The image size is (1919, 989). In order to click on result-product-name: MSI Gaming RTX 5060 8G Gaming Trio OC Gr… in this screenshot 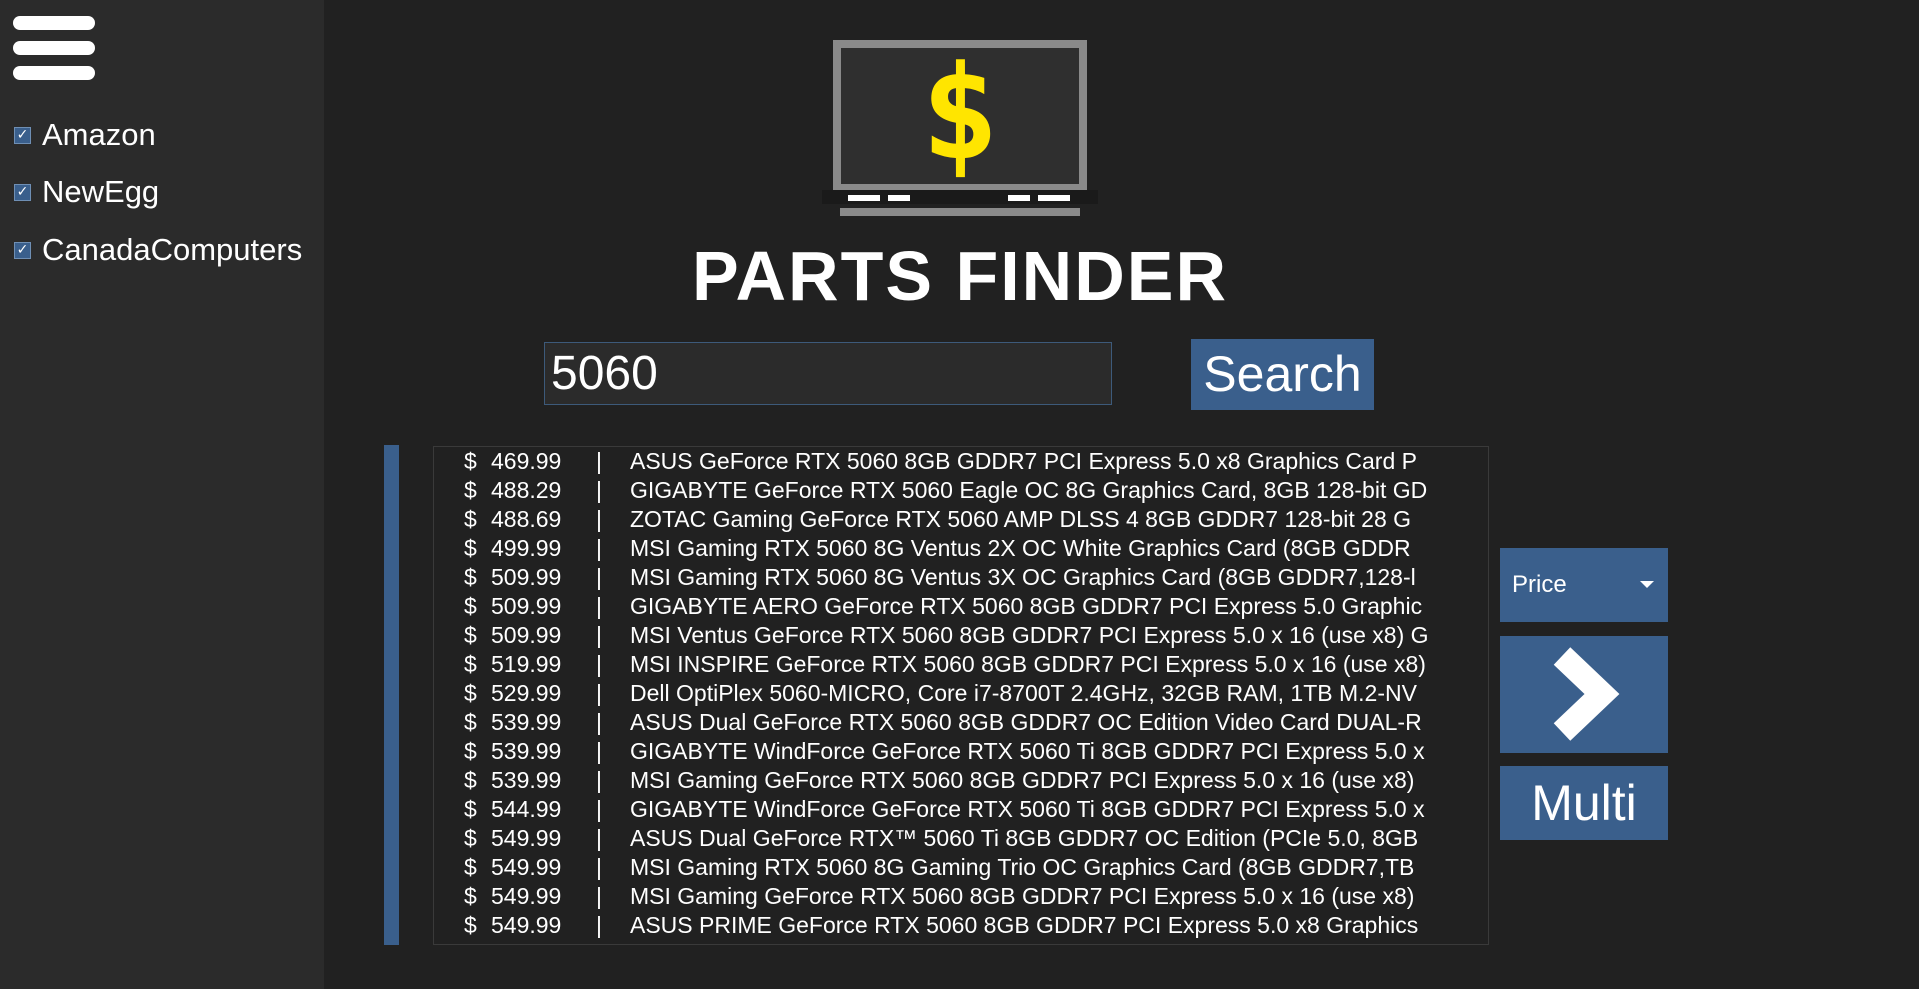, I will do `click(1022, 867)`.